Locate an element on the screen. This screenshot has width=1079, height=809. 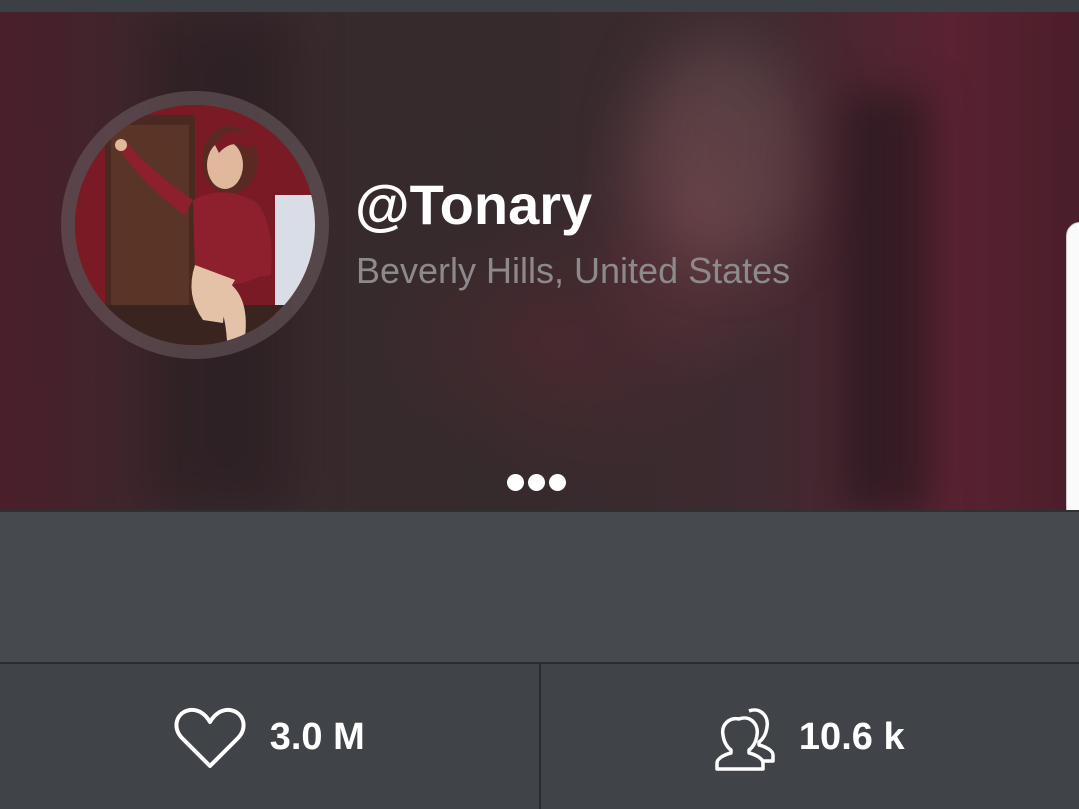
users-icon is located at coordinates (745, 738).